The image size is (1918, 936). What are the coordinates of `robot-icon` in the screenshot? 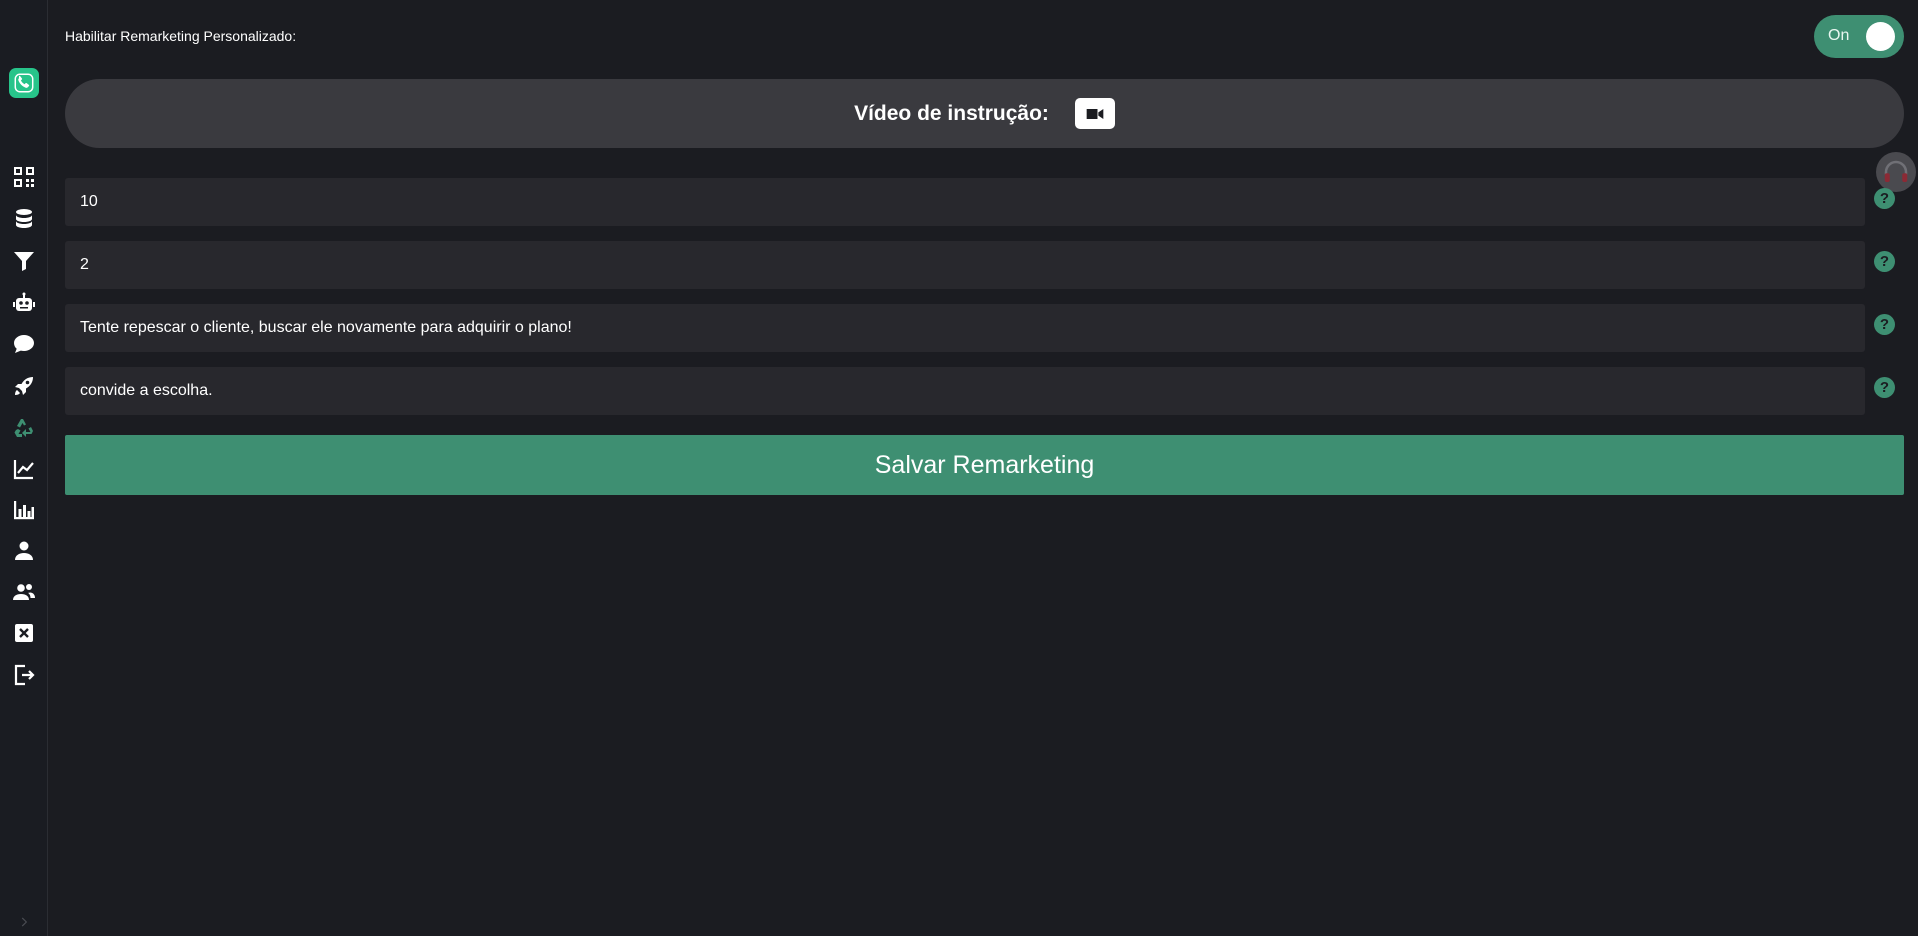 It's located at (24, 303).